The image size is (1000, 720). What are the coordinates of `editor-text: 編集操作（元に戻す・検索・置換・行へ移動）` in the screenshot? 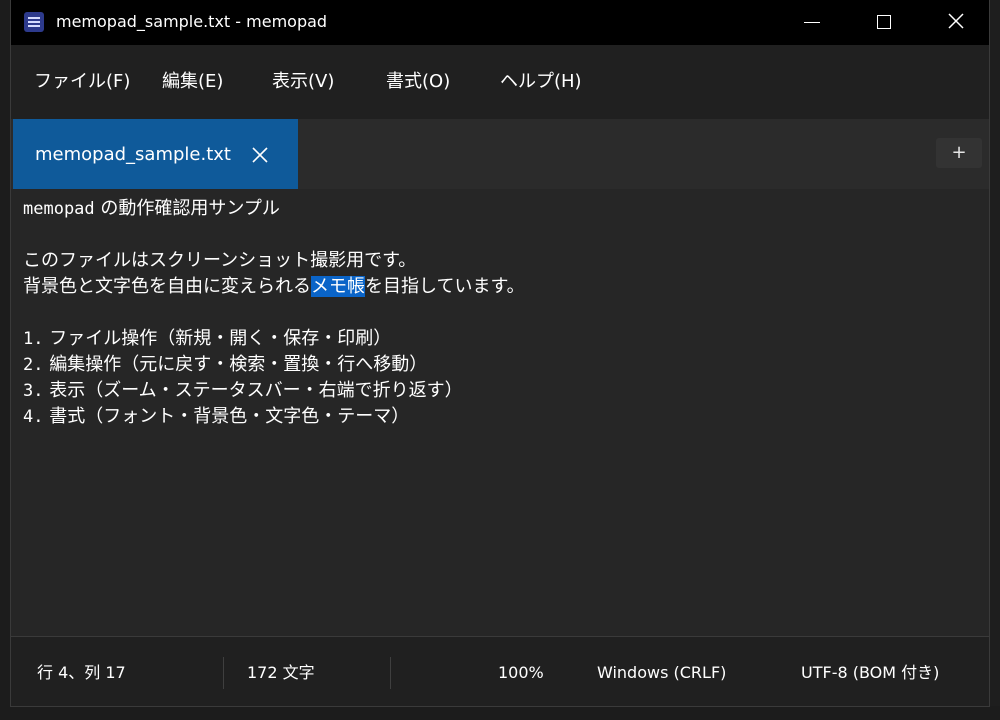 It's located at (235, 364).